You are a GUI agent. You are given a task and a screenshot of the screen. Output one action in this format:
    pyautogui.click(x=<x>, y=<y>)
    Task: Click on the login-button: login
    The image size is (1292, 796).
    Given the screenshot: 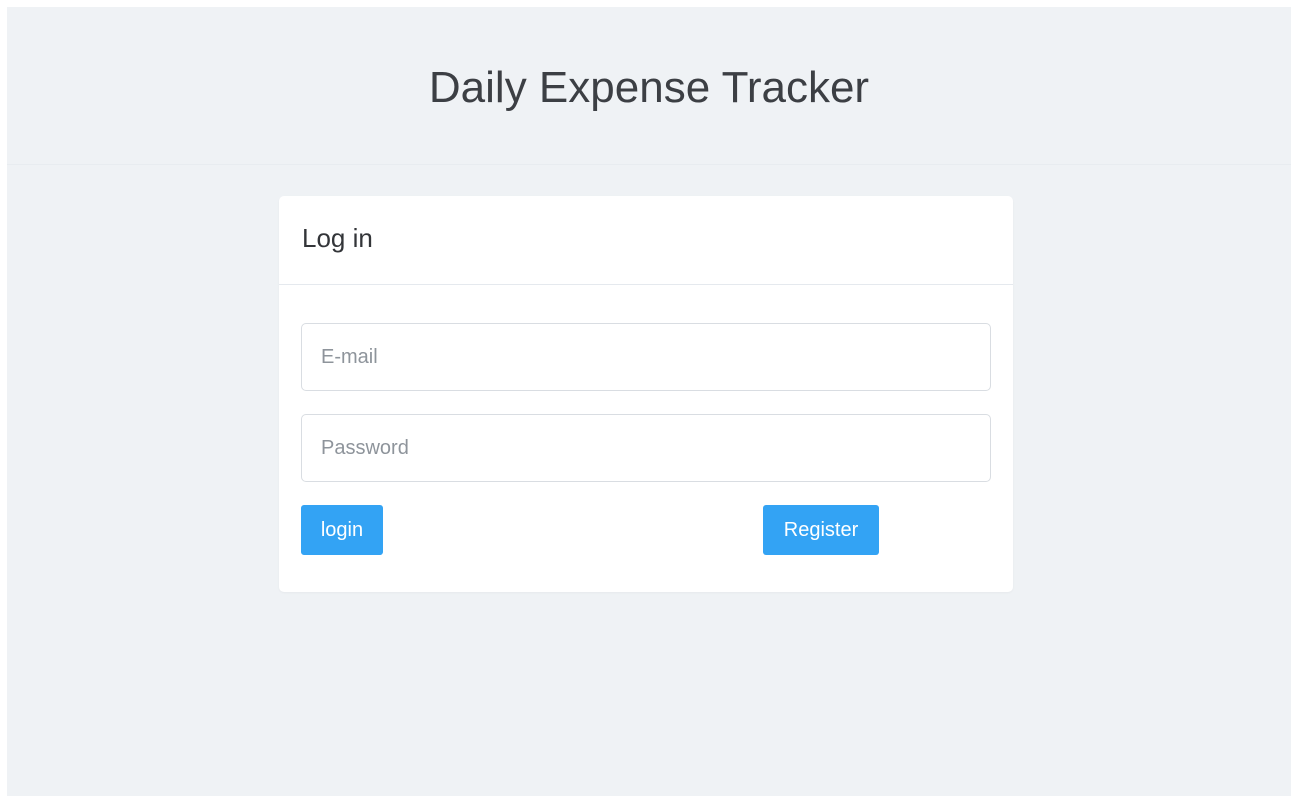 What is the action you would take?
    pyautogui.click(x=342, y=530)
    